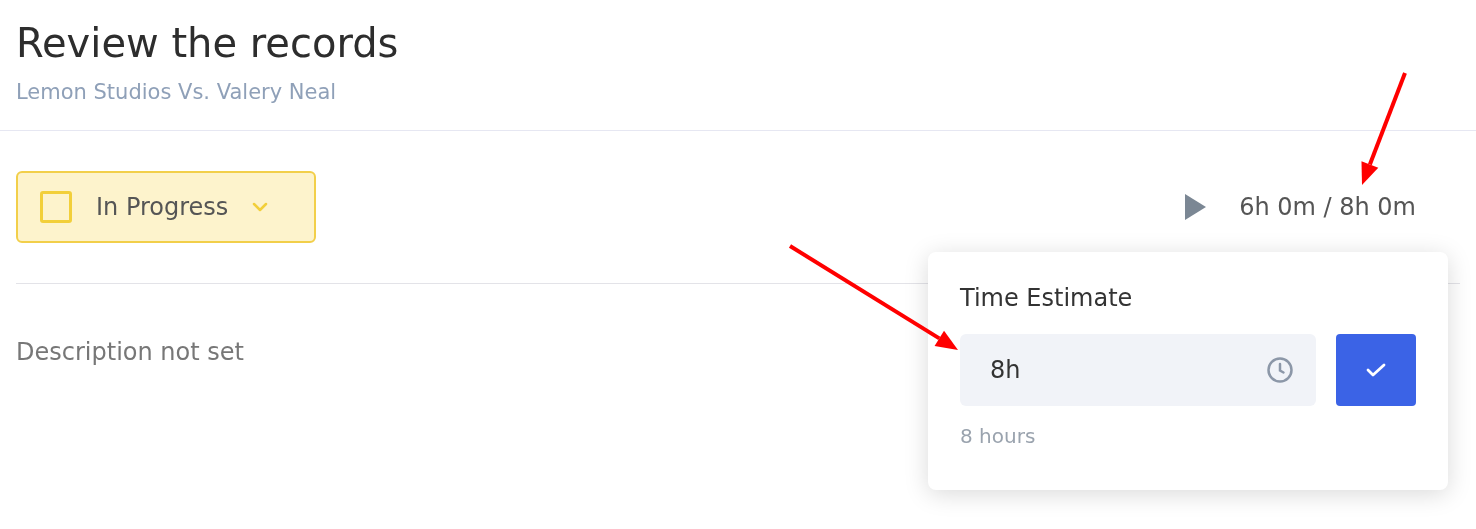 This screenshot has width=1476, height=529. What do you see at coordinates (1195, 207) in the screenshot?
I see `play-icon` at bounding box center [1195, 207].